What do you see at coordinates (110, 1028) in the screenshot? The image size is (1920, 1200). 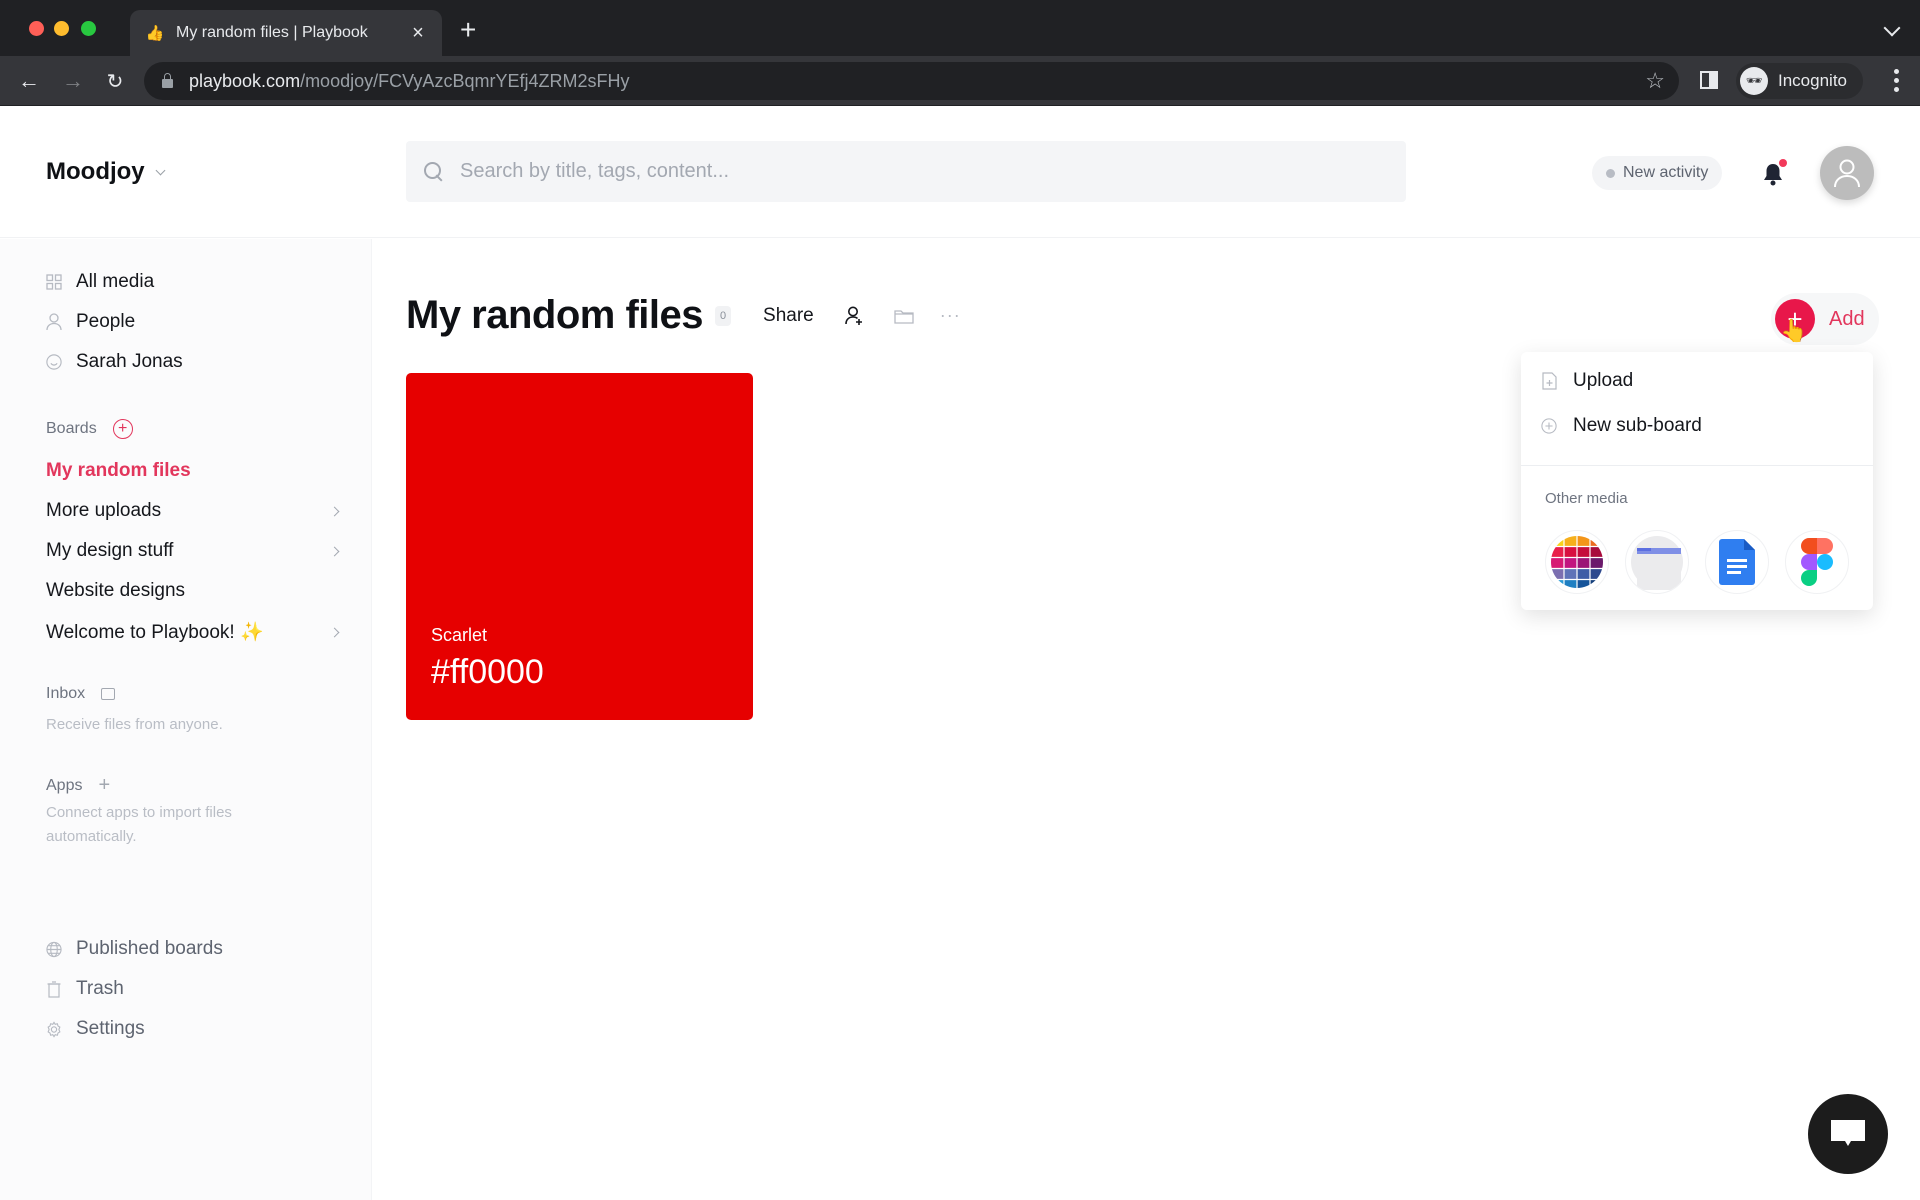 I see `sidebar-item-label: Settings` at bounding box center [110, 1028].